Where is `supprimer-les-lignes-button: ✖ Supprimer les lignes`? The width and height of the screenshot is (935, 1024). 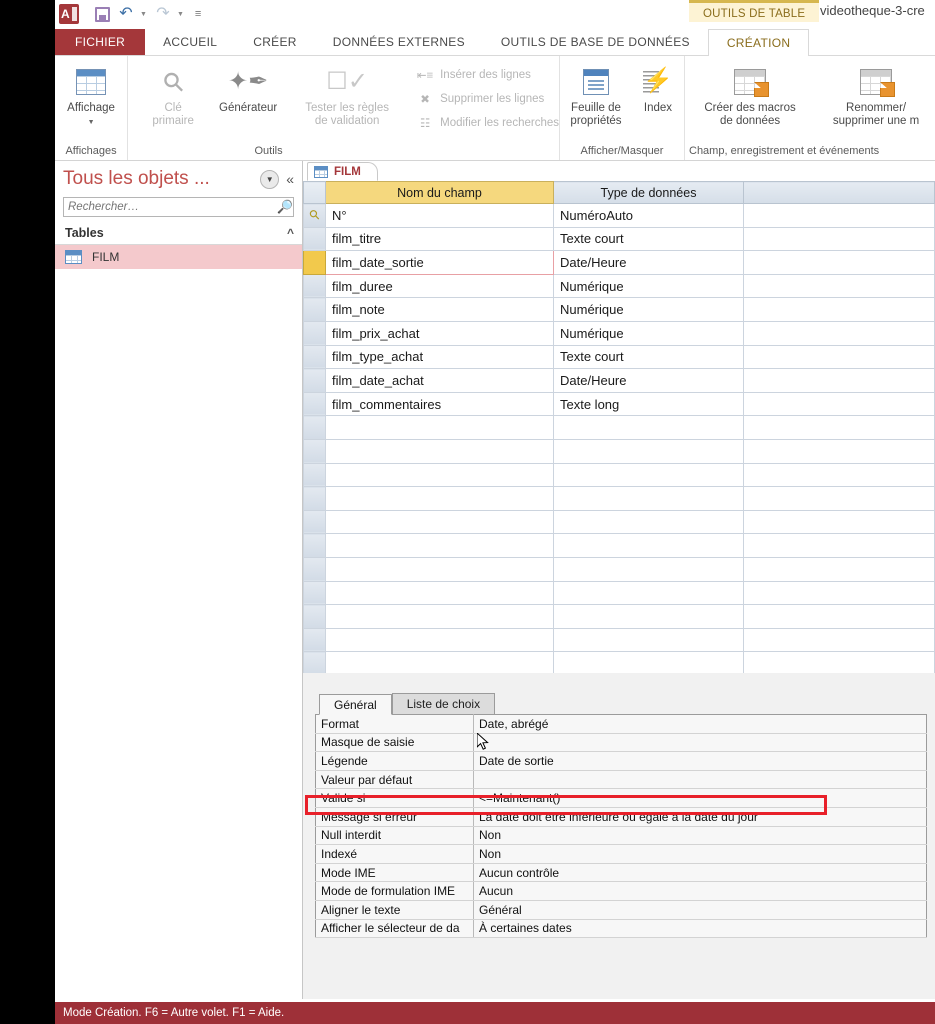 supprimer-les-lignes-button: ✖ Supprimer les lignes is located at coordinates (485, 99).